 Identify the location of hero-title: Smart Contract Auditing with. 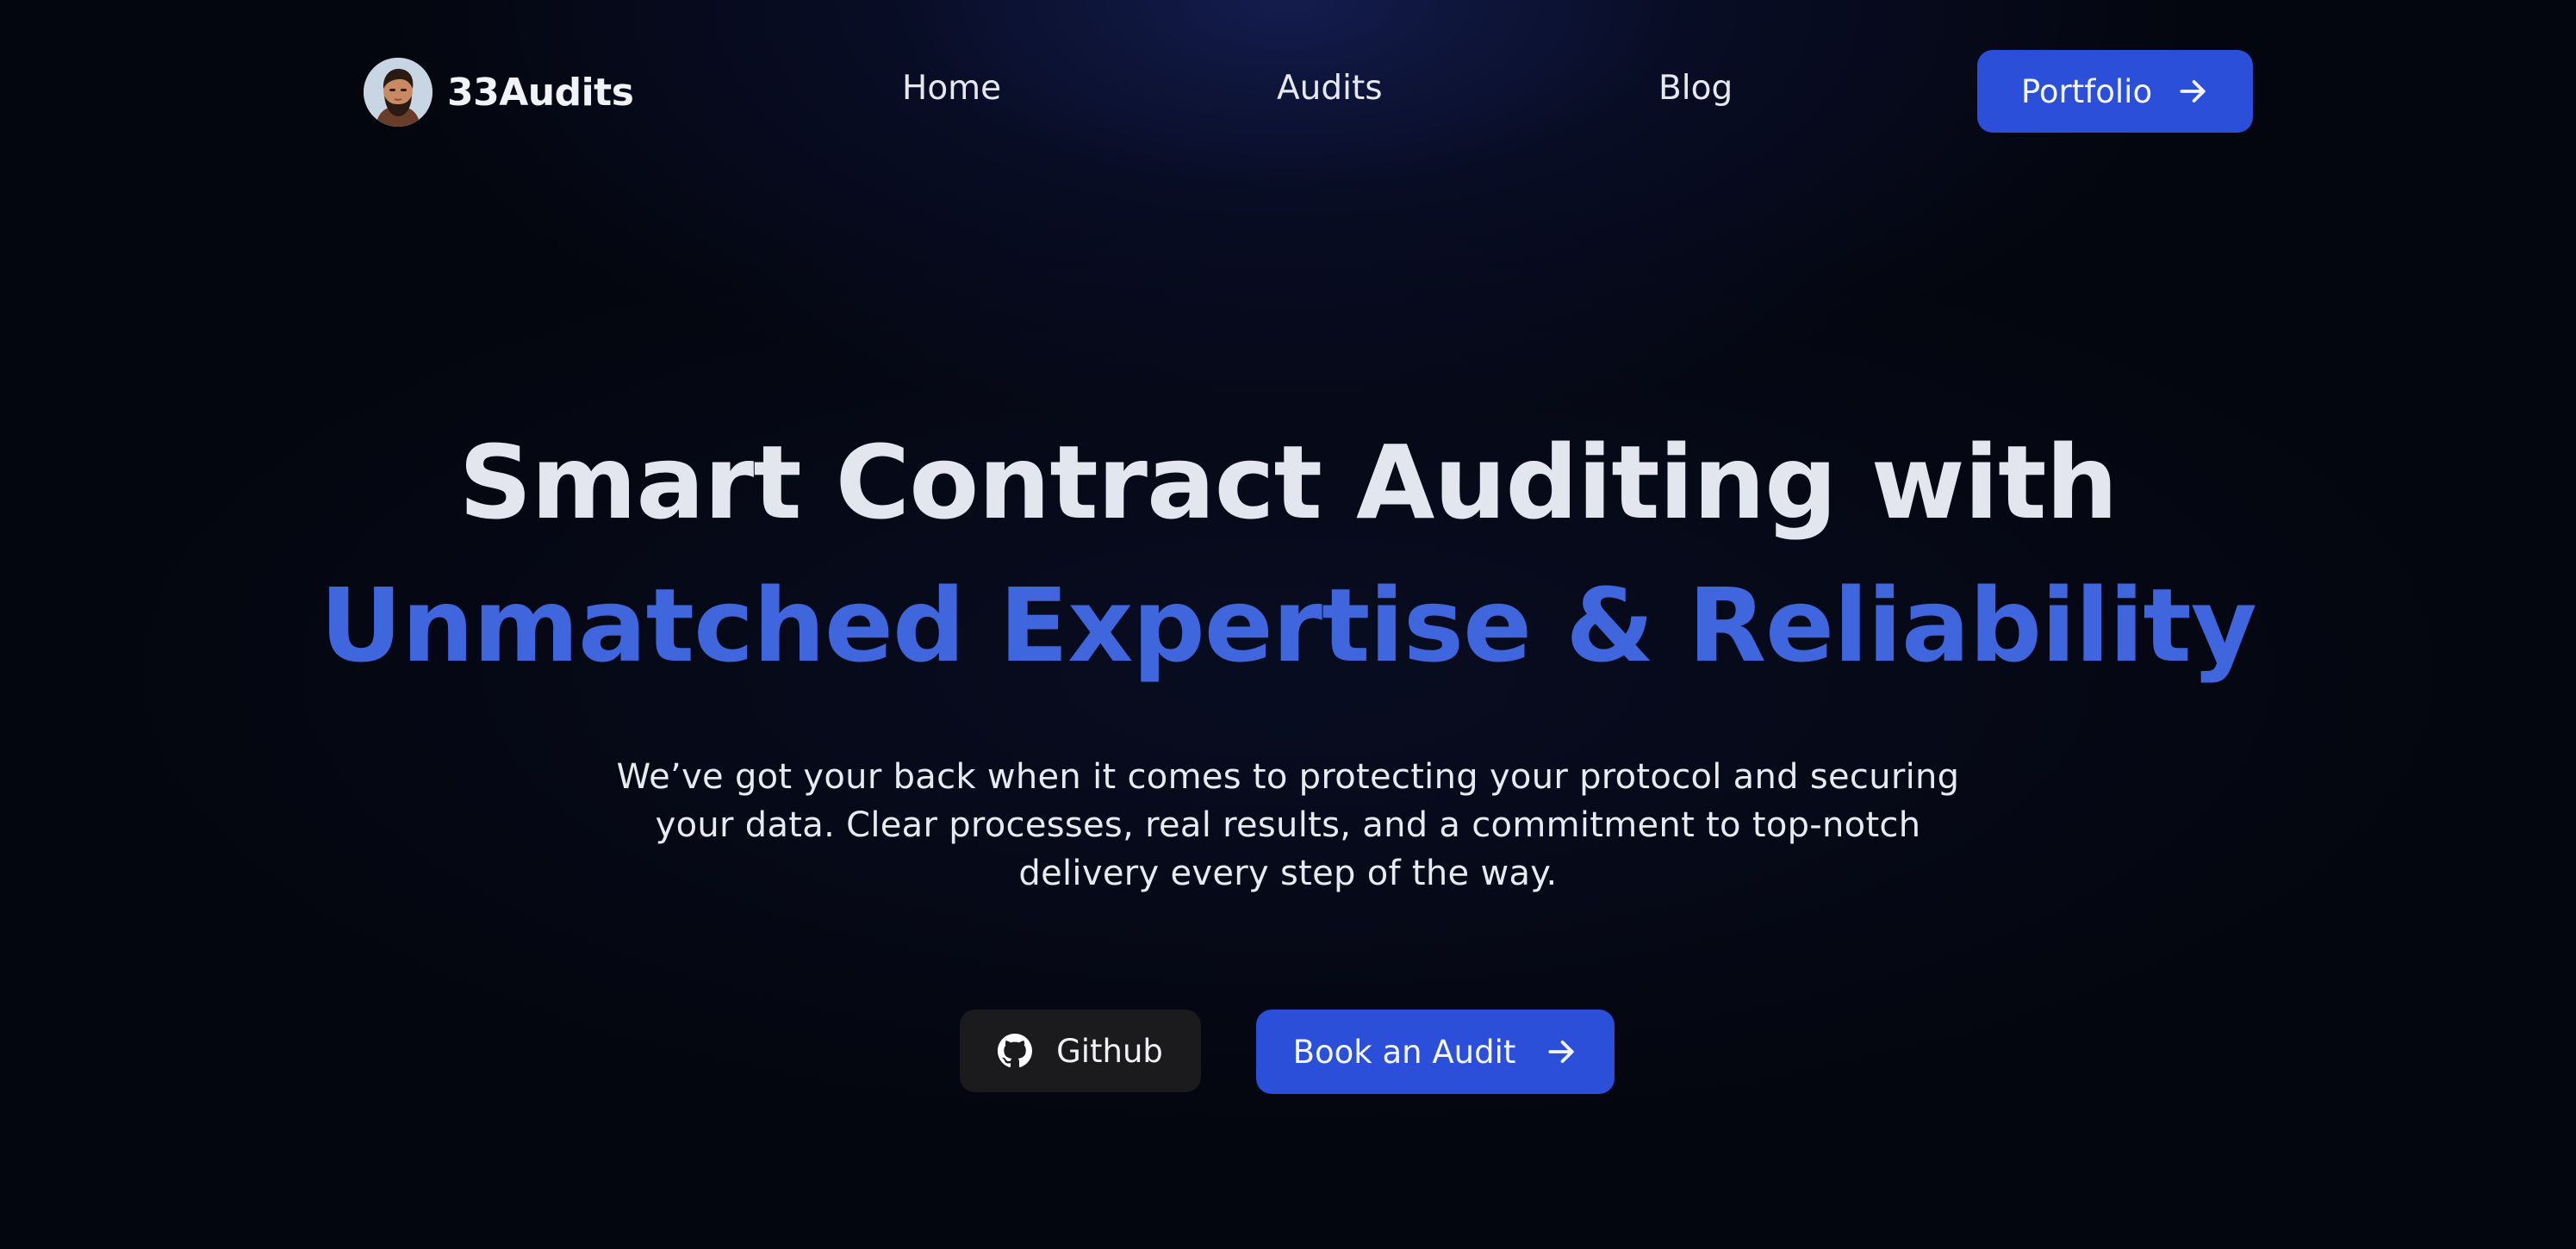
(1288, 483).